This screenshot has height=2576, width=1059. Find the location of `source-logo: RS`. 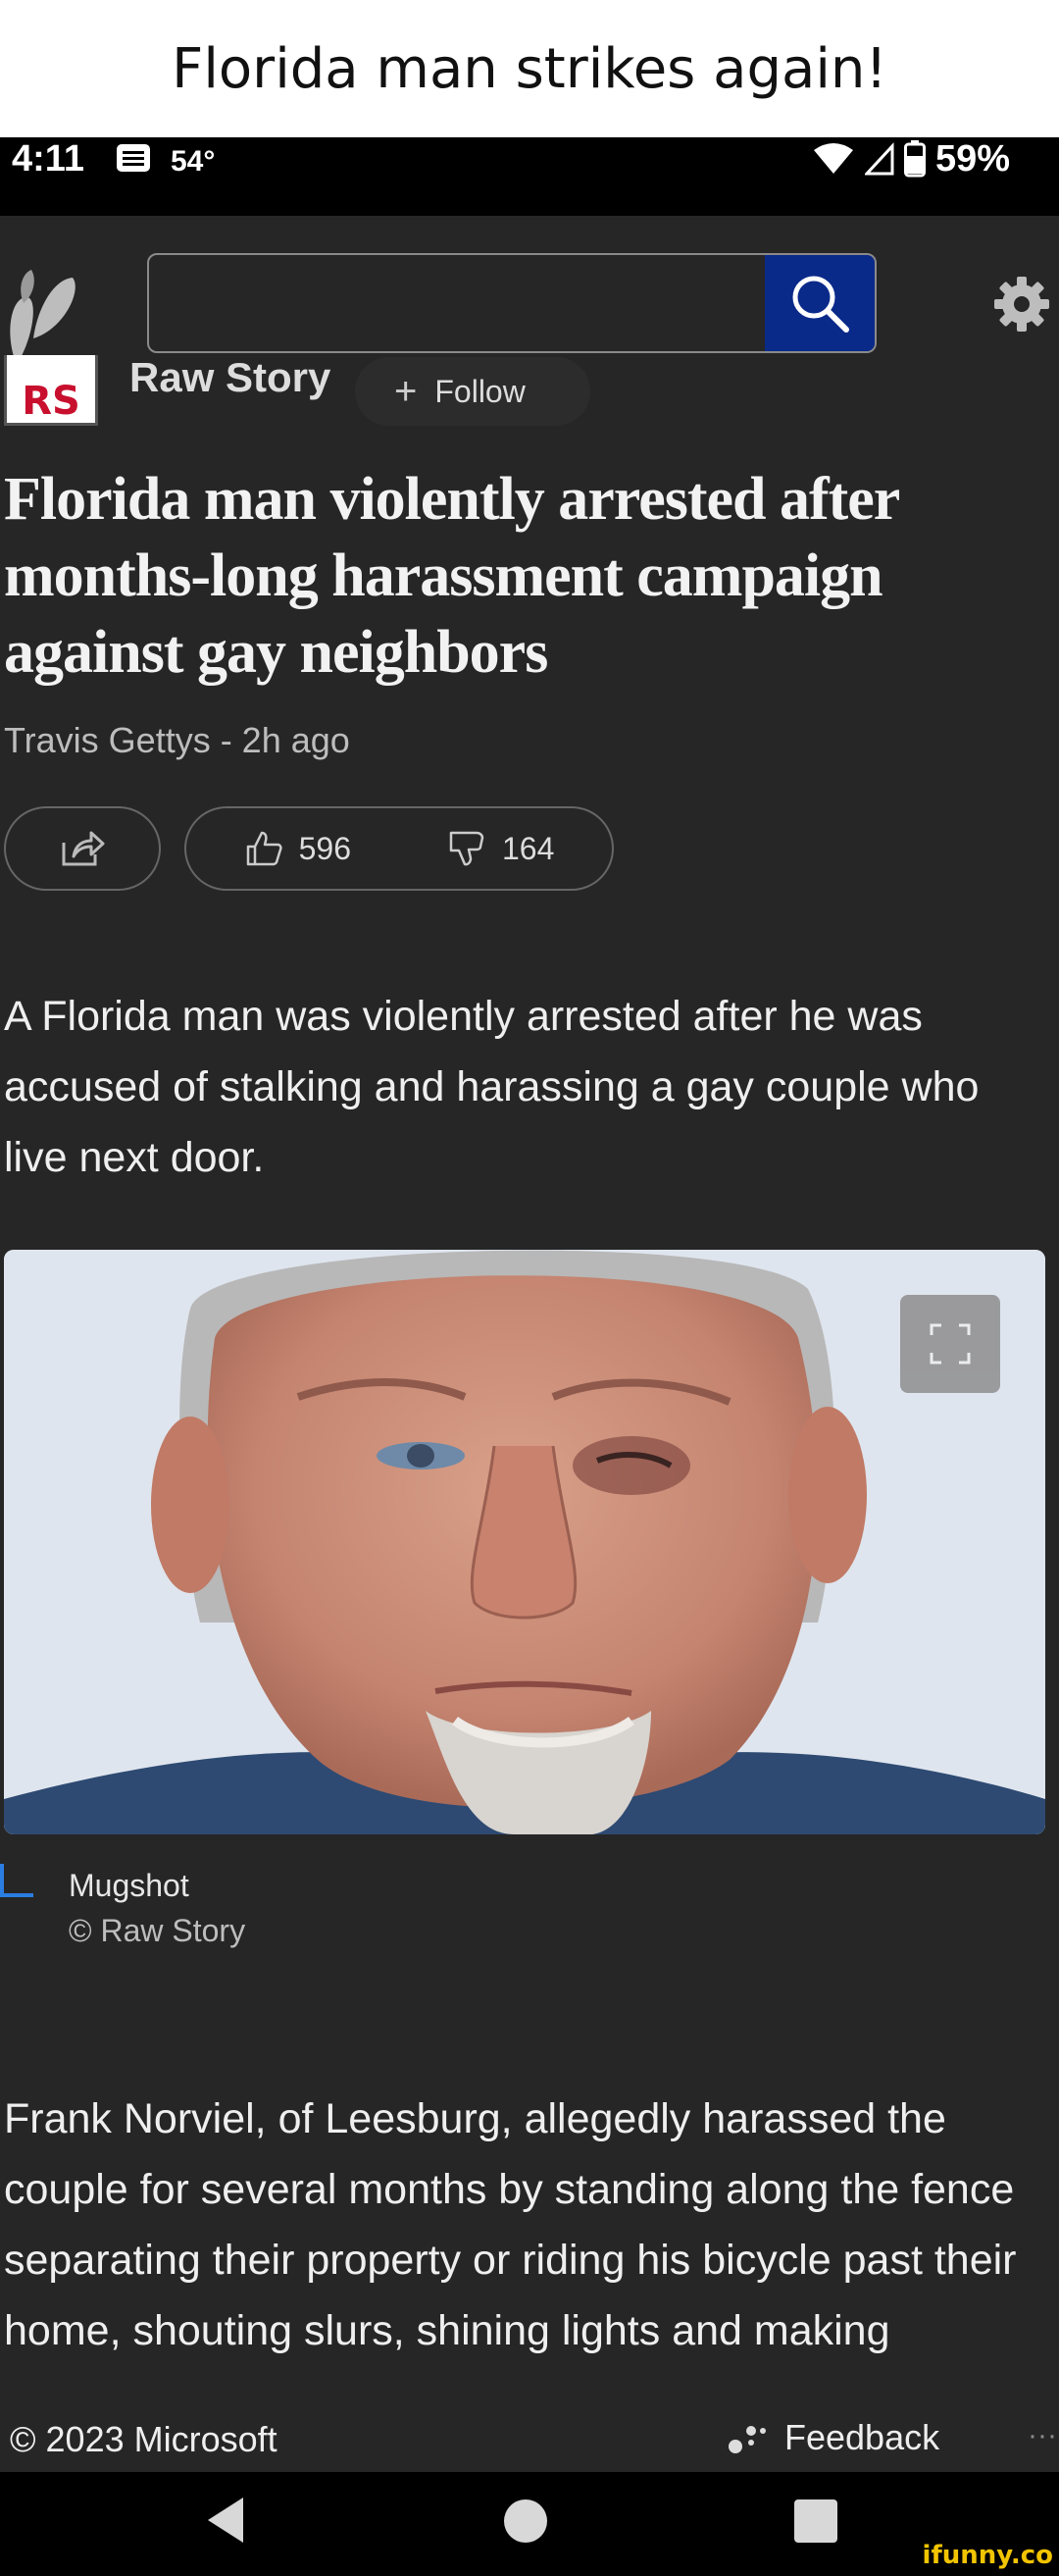

source-logo: RS is located at coordinates (51, 390).